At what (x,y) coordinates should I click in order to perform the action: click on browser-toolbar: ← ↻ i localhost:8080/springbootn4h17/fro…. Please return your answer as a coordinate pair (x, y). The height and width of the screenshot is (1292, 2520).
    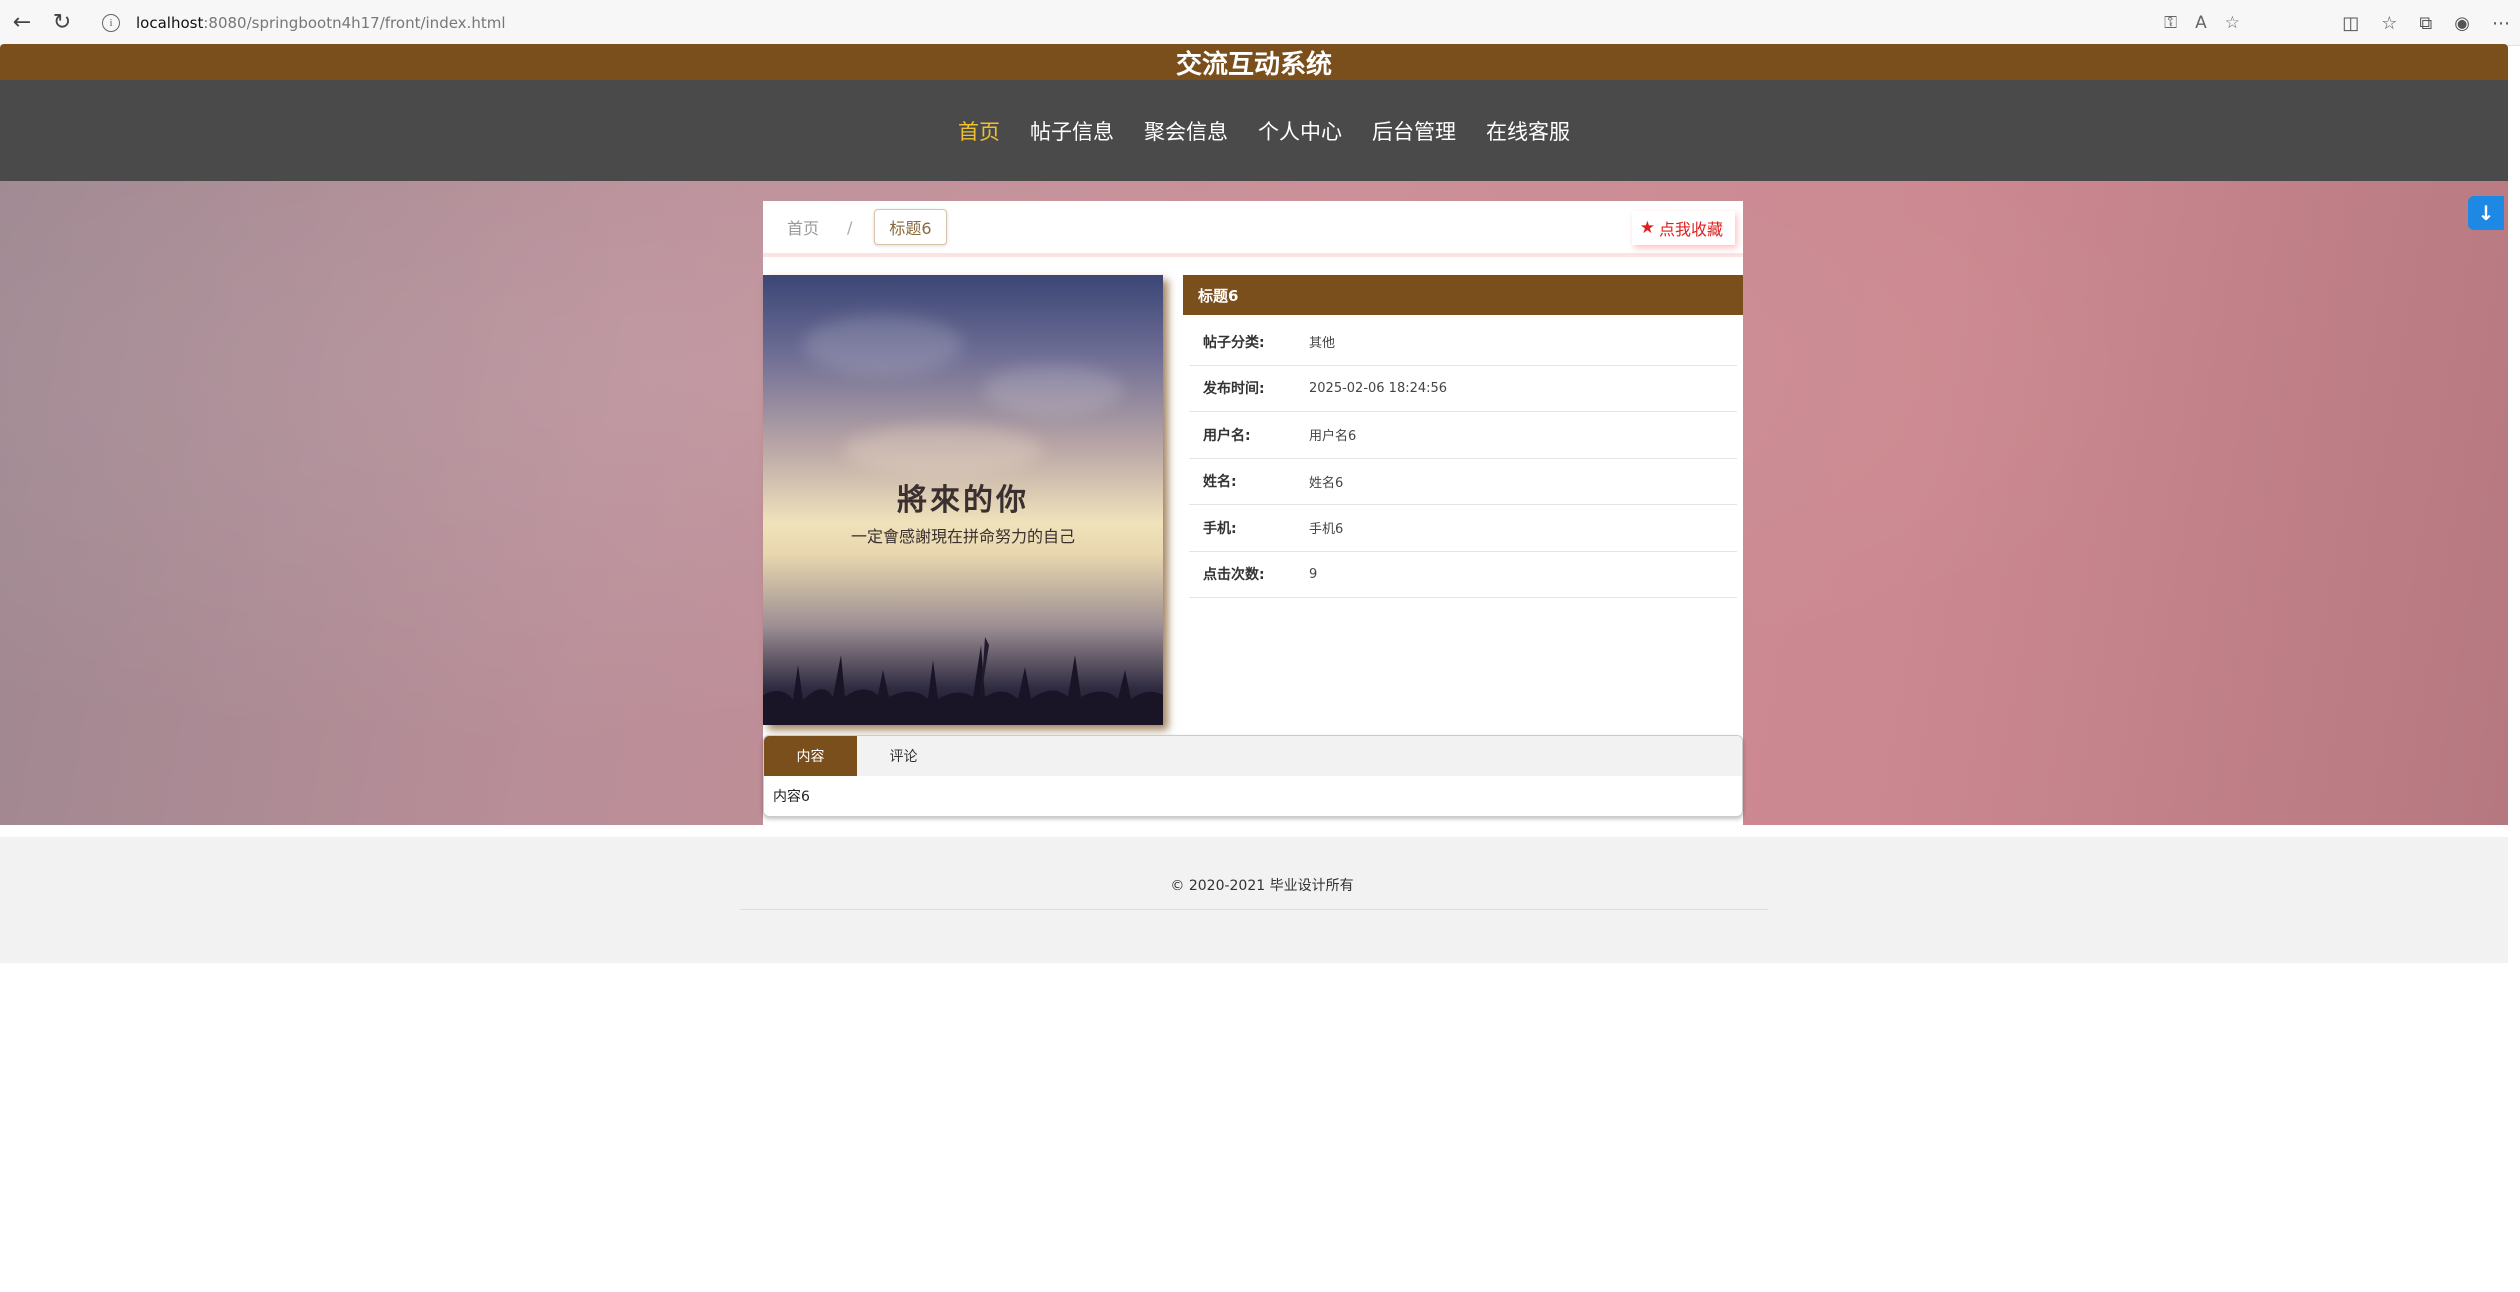
    Looking at the image, I should click on (1260, 23).